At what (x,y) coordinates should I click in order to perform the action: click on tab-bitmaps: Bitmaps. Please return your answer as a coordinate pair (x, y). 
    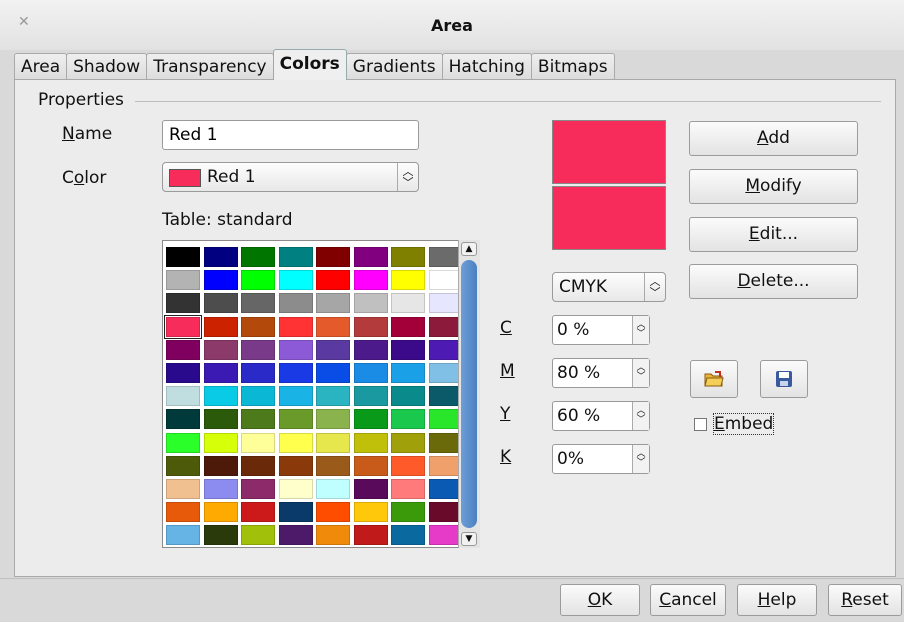
    Looking at the image, I should click on (572, 66).